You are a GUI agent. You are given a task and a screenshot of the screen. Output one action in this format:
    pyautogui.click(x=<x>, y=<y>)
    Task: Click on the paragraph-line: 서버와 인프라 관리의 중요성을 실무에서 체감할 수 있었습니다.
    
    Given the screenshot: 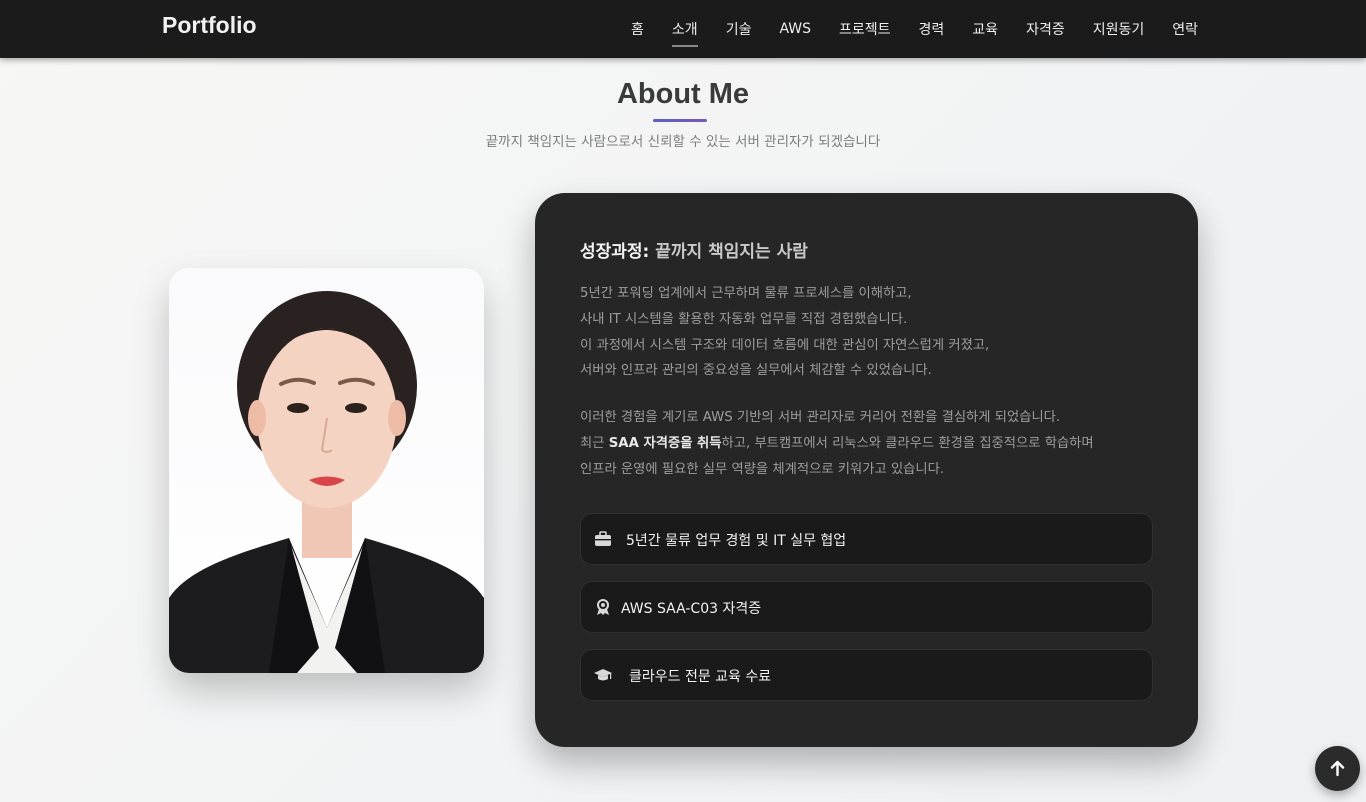 What is the action you would take?
    pyautogui.click(x=756, y=371)
    